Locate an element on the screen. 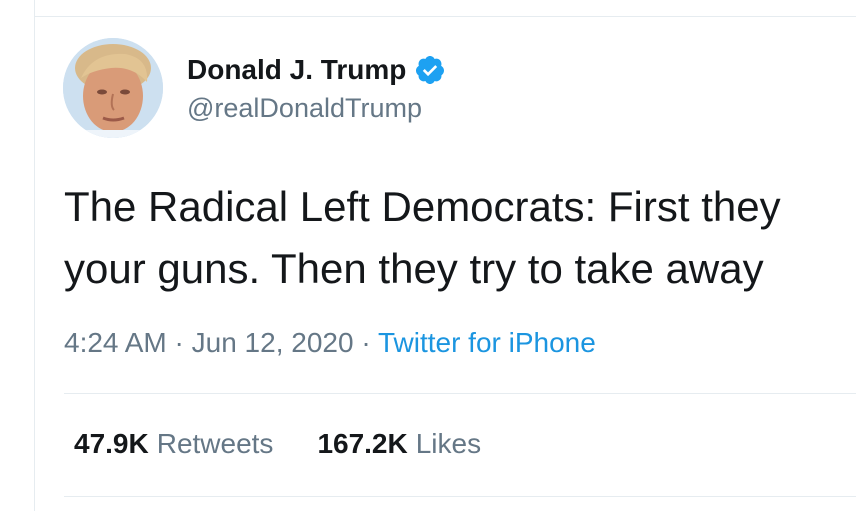 This screenshot has width=856, height=511. retweets-count: 47.9K is located at coordinates (111, 443).